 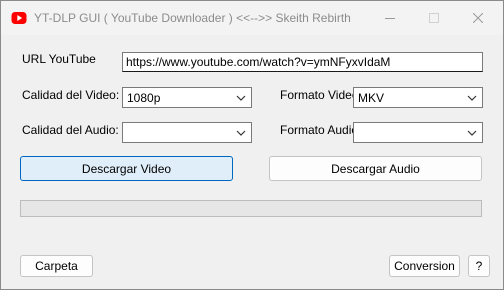 I want to click on download-audio-button: Descargar Audio, so click(x=375, y=168).